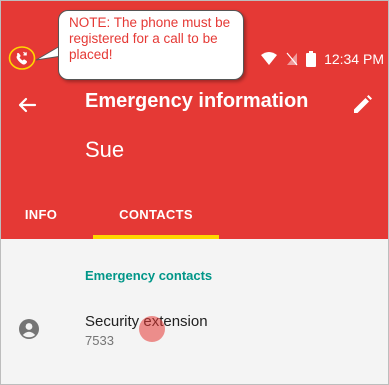 This screenshot has height=385, width=389. Describe the element at coordinates (292, 59) in the screenshot. I see `no-sim-icon` at that location.